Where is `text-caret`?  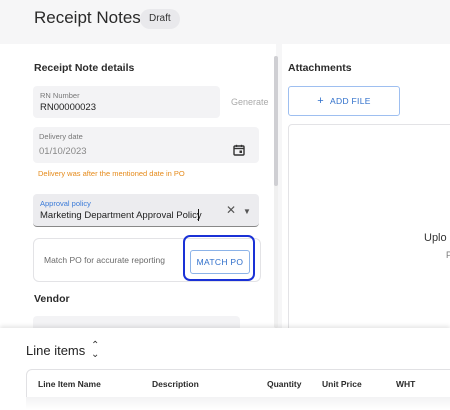
text-caret is located at coordinates (198, 215).